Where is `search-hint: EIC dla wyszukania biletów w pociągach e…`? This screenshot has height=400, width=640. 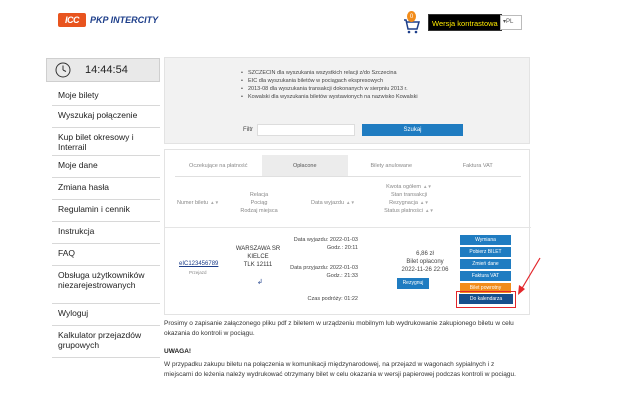
search-hint: EIC dla wyszukania biletów w pociągach e… is located at coordinates (341, 81).